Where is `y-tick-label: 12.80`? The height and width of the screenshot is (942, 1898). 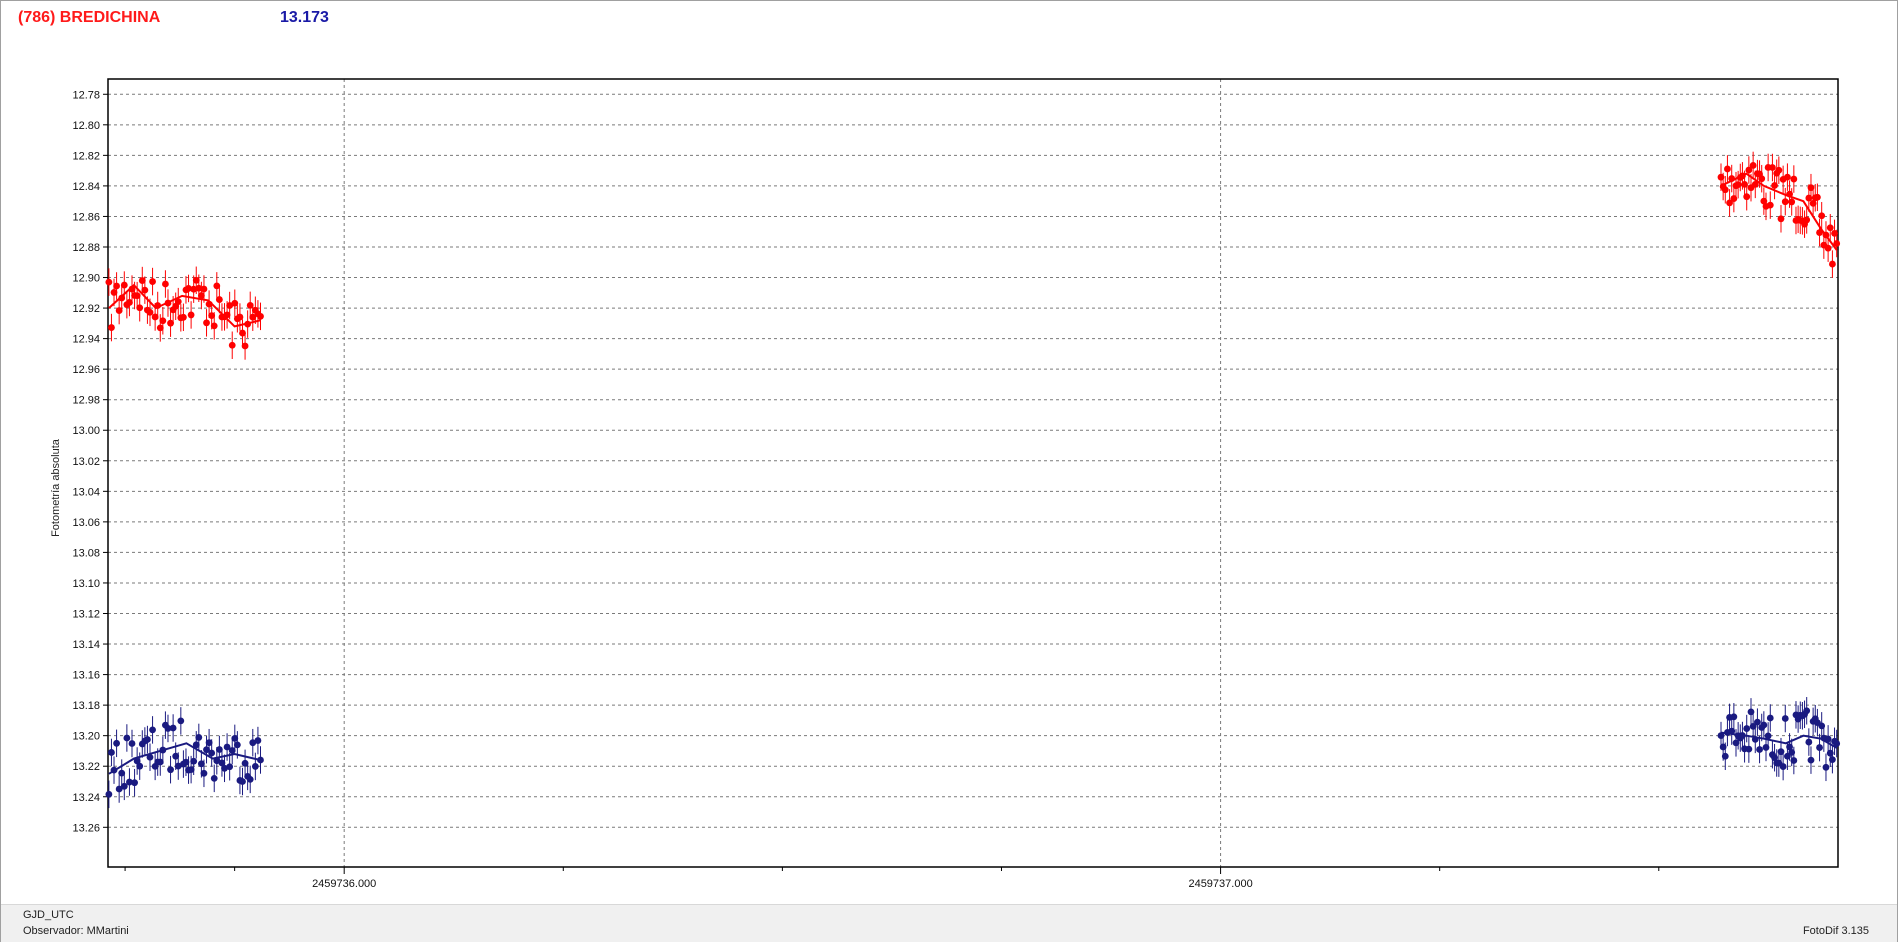
y-tick-label: 12.80 is located at coordinates (86, 126).